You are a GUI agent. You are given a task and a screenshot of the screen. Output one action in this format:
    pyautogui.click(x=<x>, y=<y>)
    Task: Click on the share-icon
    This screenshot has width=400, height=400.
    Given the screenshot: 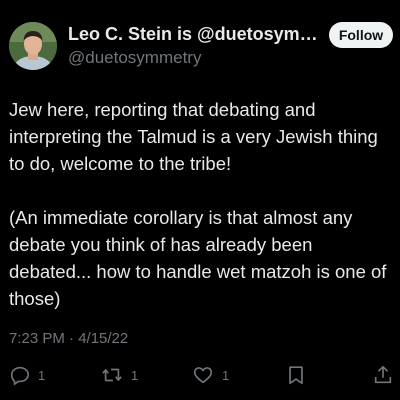 What is the action you would take?
    pyautogui.click(x=383, y=374)
    